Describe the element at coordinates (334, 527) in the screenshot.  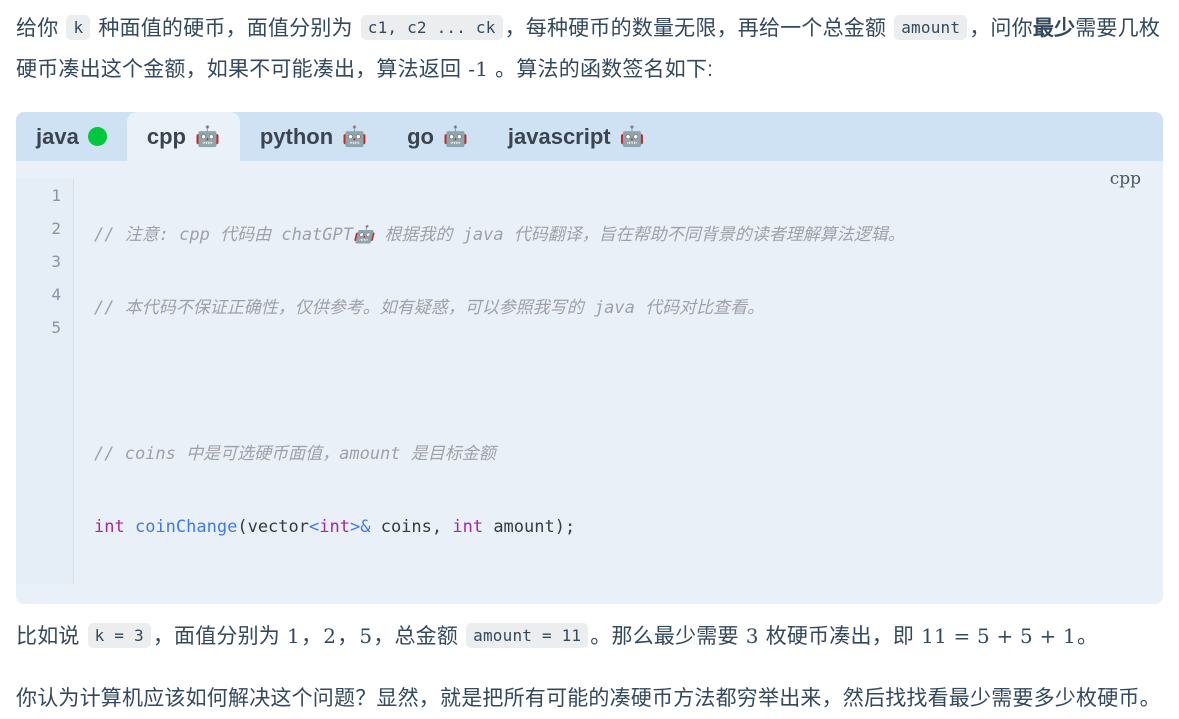
I see `token-keyword-int-inner: int` at that location.